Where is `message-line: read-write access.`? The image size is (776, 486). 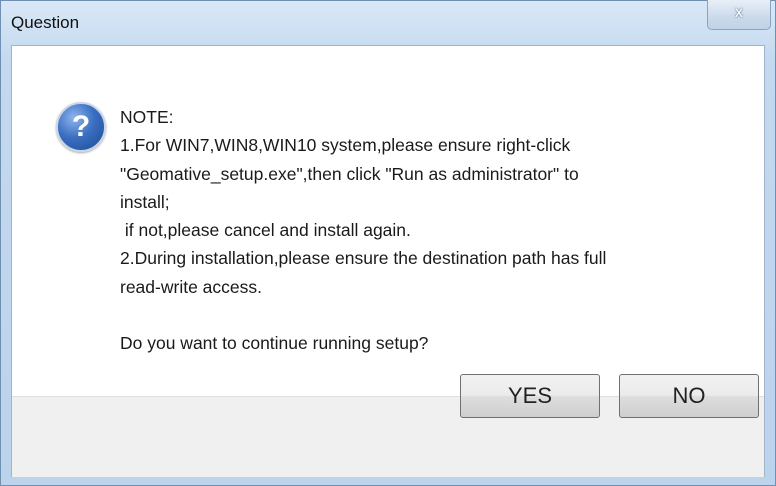 message-line: read-write access. is located at coordinates (191, 286).